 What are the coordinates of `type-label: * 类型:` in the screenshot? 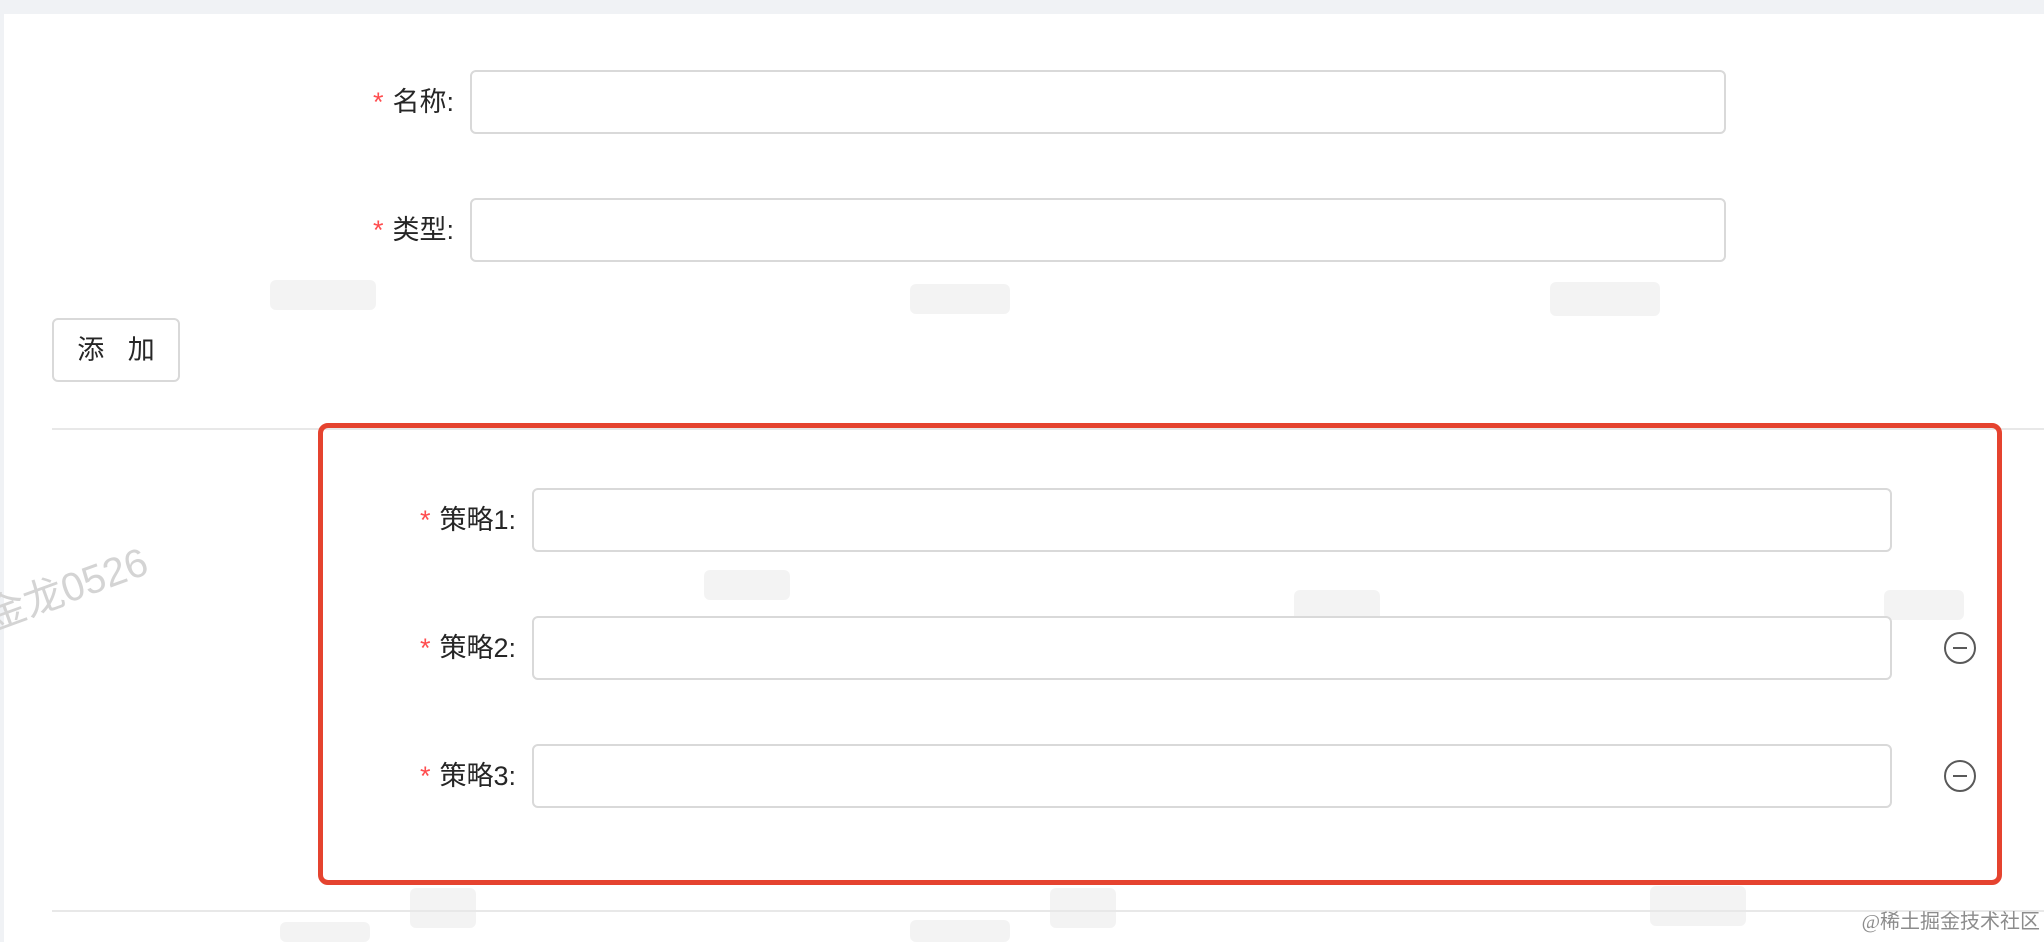 It's located at (413, 230).